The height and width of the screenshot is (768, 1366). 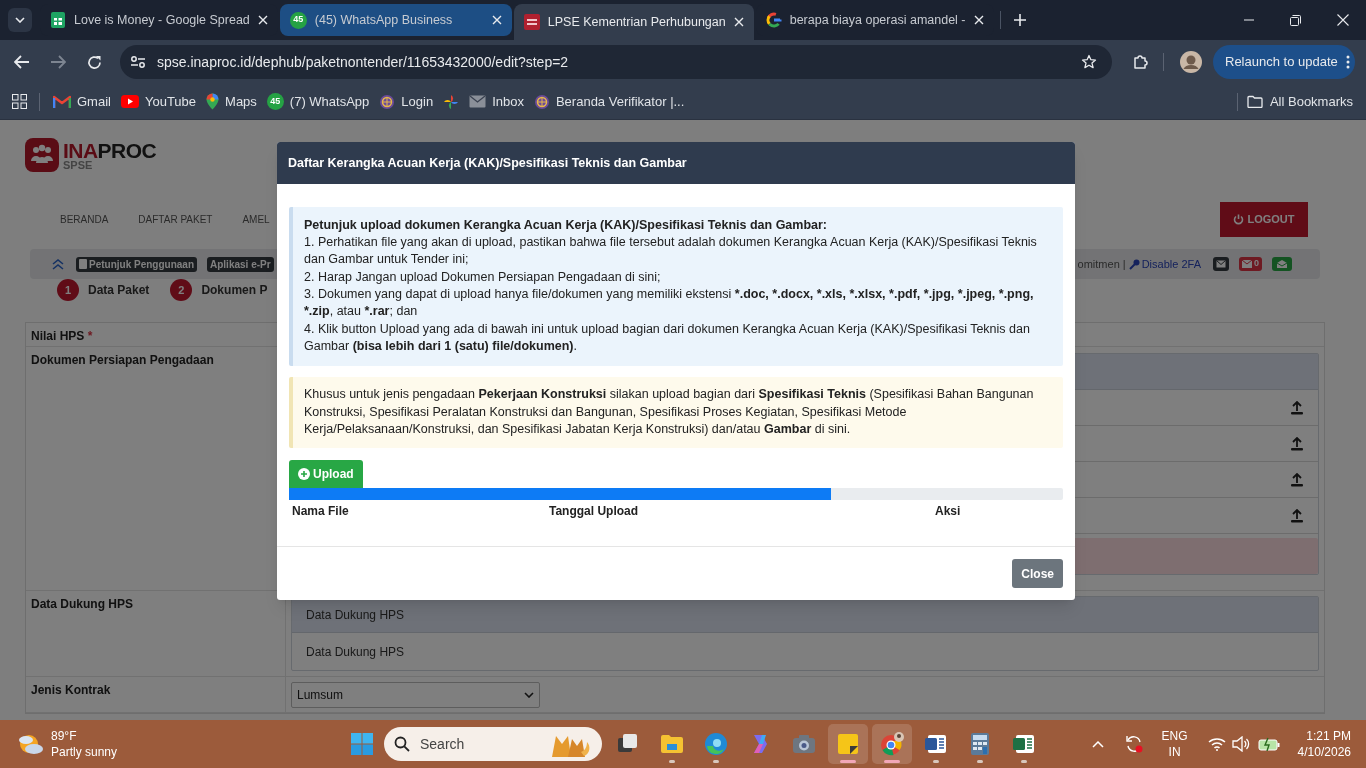 I want to click on tab-title: LPSE Kementrian Perhubungan, so click(x=636, y=22).